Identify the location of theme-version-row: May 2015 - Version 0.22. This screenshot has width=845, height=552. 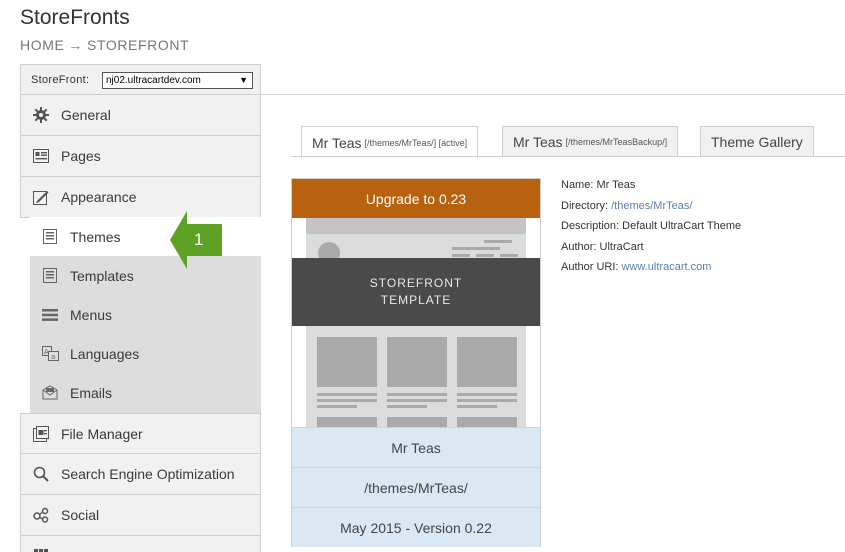
(416, 527).